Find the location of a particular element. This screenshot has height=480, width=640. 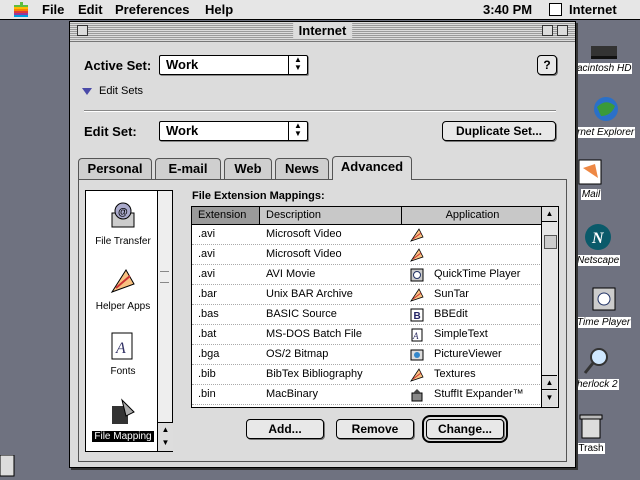

tab-news: News is located at coordinates (302, 169).